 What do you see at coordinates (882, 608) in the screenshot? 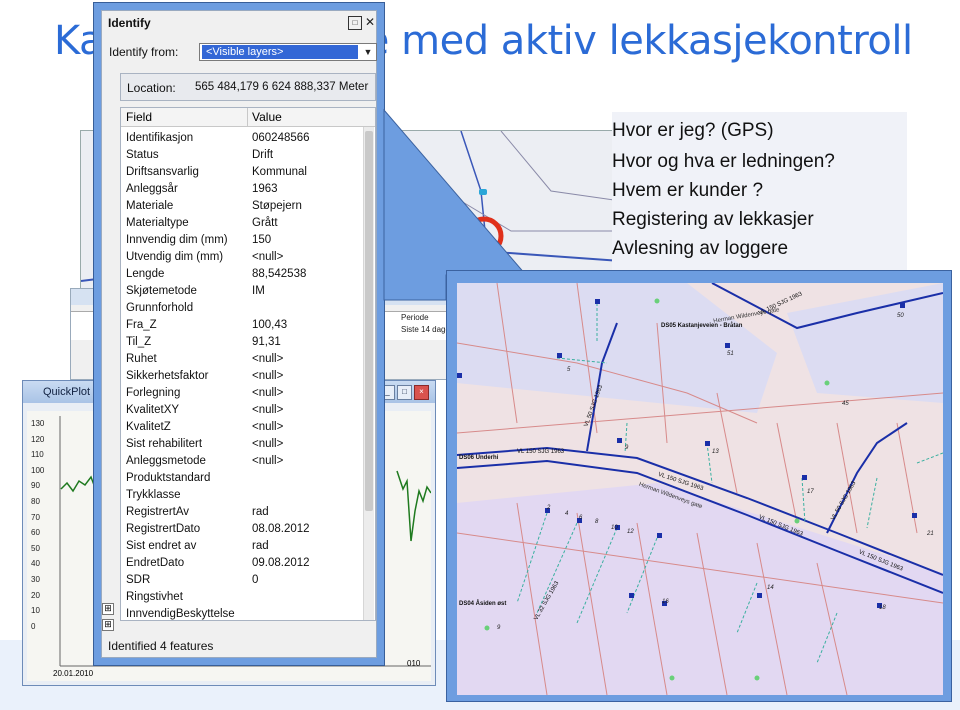
I see `house-number-label: 18` at bounding box center [882, 608].